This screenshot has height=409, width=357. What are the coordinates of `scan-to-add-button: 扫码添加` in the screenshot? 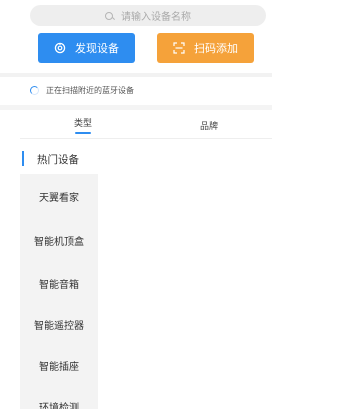 It's located at (205, 48).